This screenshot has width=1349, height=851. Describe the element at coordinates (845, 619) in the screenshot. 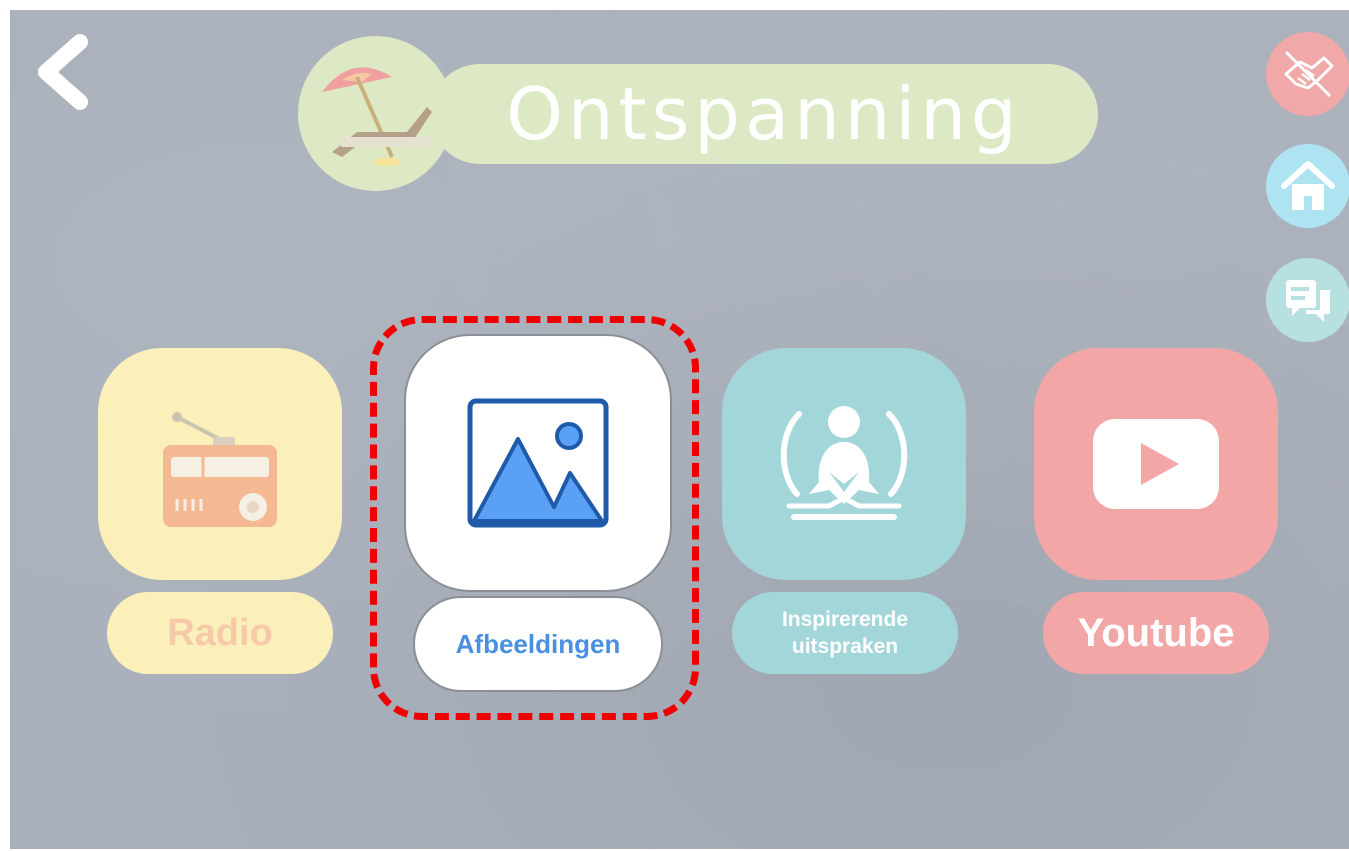

I see `label-line-1: Inspirerende` at that location.